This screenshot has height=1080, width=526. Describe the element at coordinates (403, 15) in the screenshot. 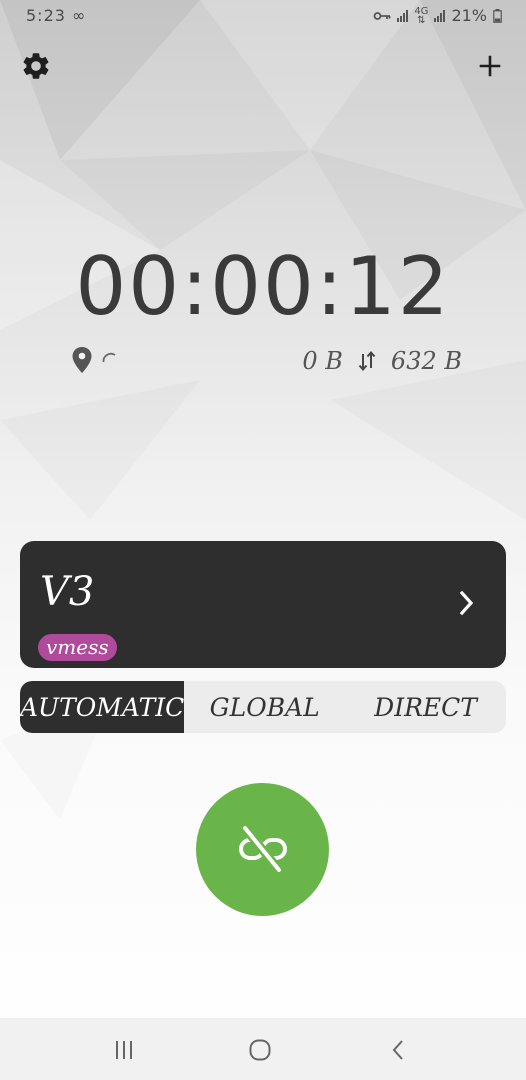

I see `signal-icon` at that location.